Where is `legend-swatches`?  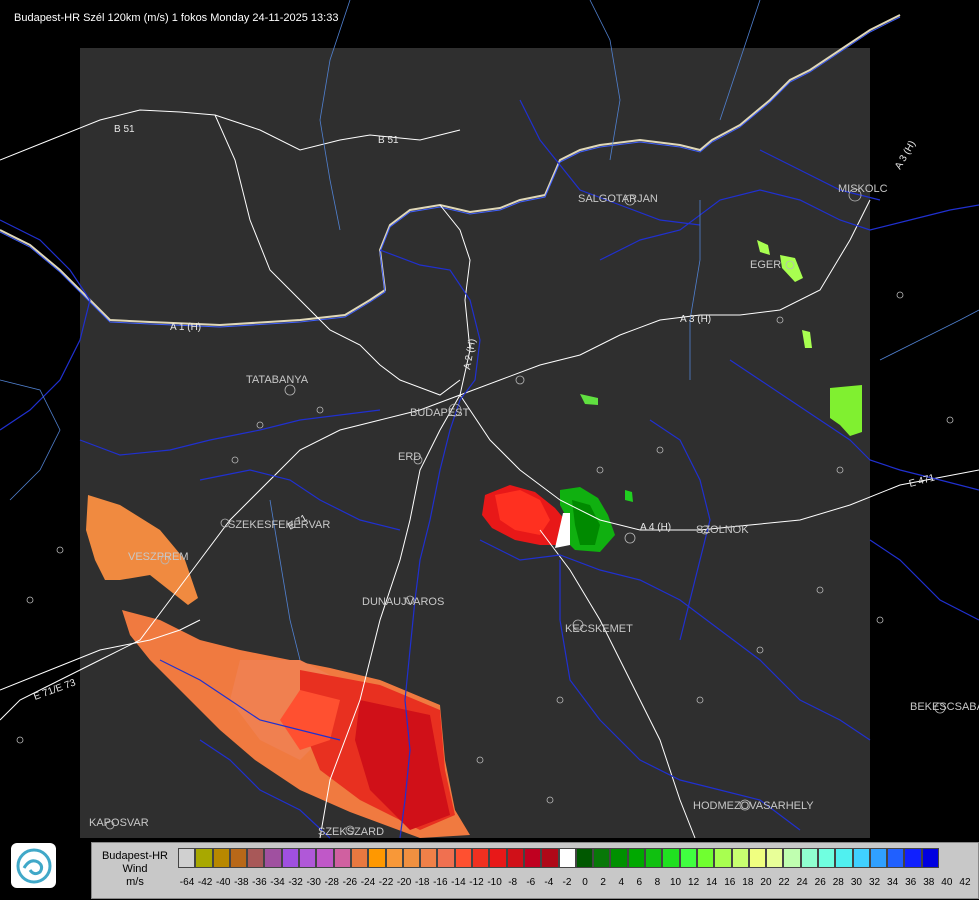 legend-swatches is located at coordinates (559, 858).